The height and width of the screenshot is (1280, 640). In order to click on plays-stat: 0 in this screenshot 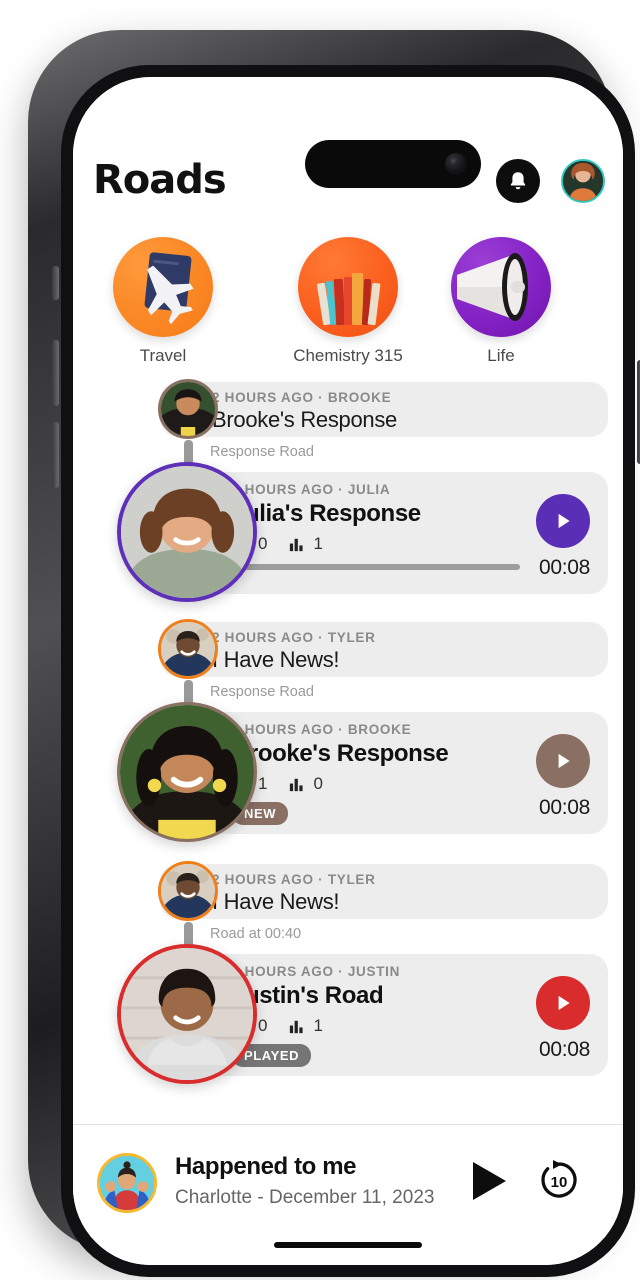, I will do `click(305, 784)`.